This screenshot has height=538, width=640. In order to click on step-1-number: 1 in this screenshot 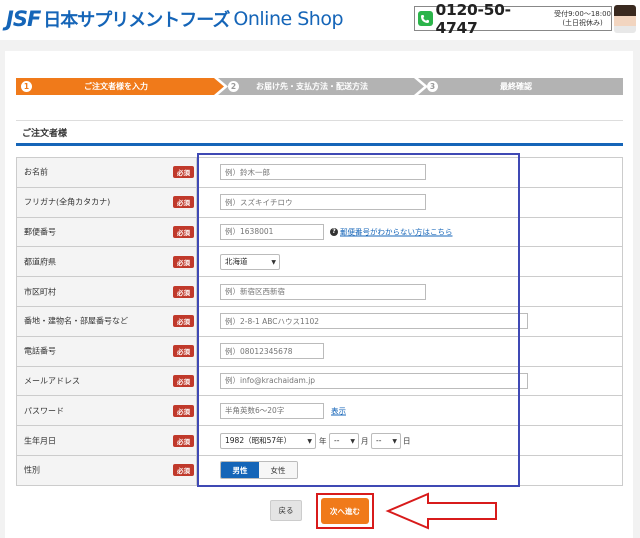, I will do `click(26, 86)`.